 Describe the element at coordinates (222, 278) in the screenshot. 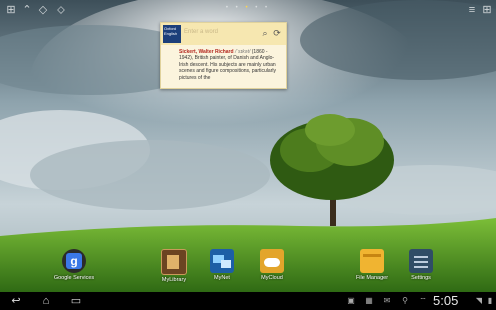

I see `app-label: MyNet` at that location.